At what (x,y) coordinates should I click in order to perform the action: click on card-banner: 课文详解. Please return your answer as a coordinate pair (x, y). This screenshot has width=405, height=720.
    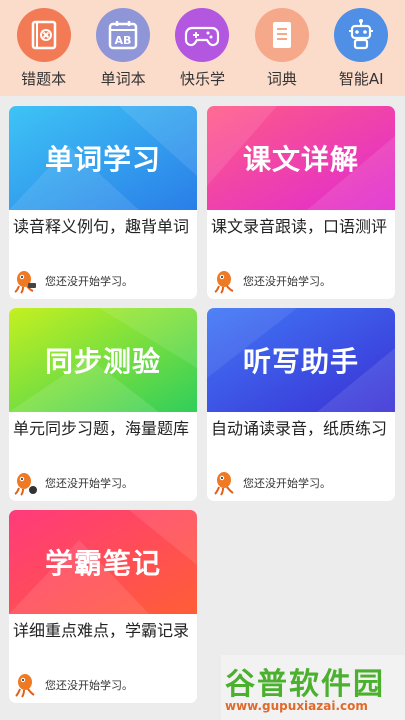
    Looking at the image, I should click on (301, 158).